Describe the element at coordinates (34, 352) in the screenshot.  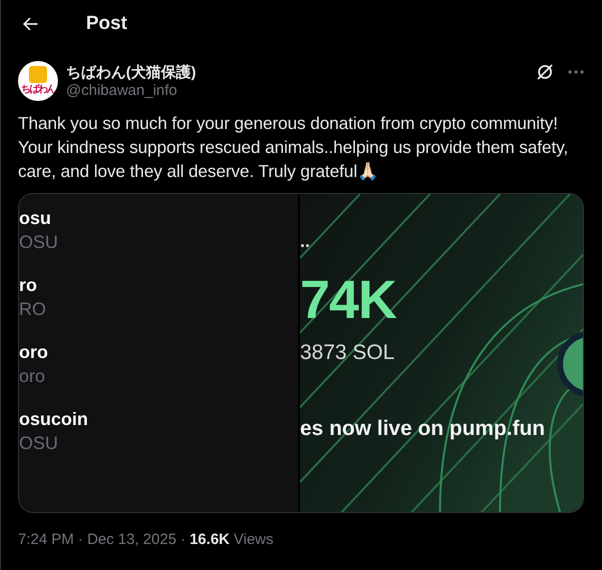
I see `token-name: oro` at that location.